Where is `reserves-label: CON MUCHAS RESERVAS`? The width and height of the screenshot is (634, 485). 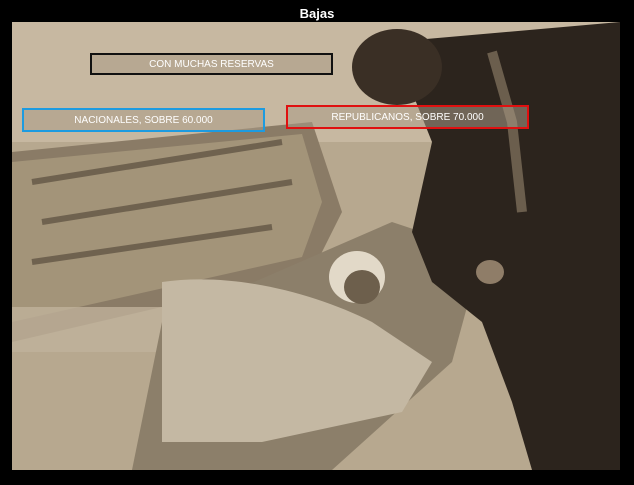 reserves-label: CON MUCHAS RESERVAS is located at coordinates (211, 64).